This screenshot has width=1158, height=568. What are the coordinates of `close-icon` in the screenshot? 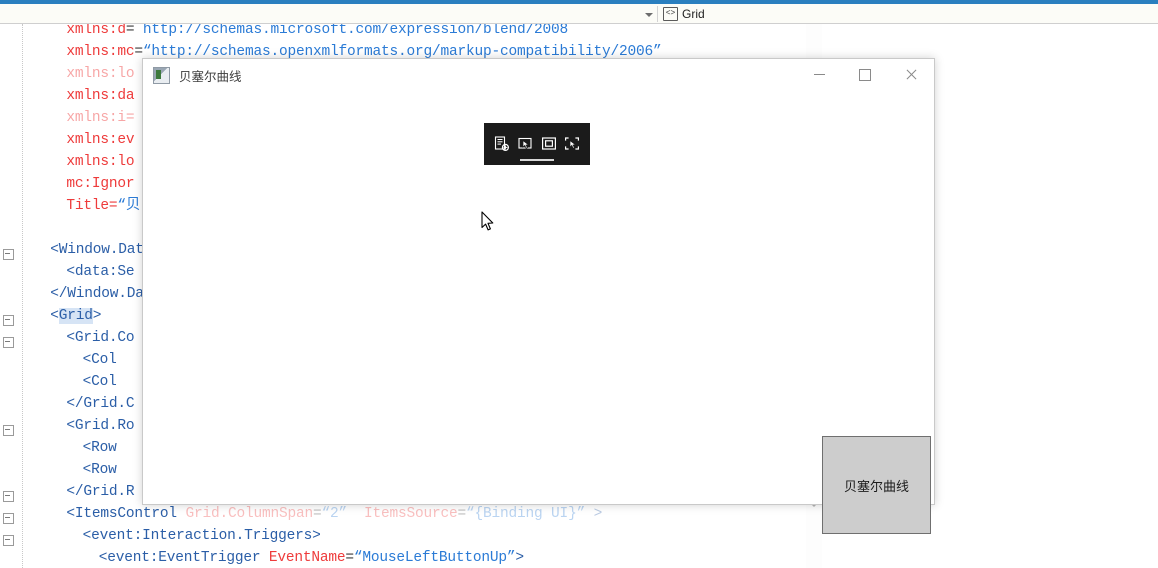 It's located at (911, 75).